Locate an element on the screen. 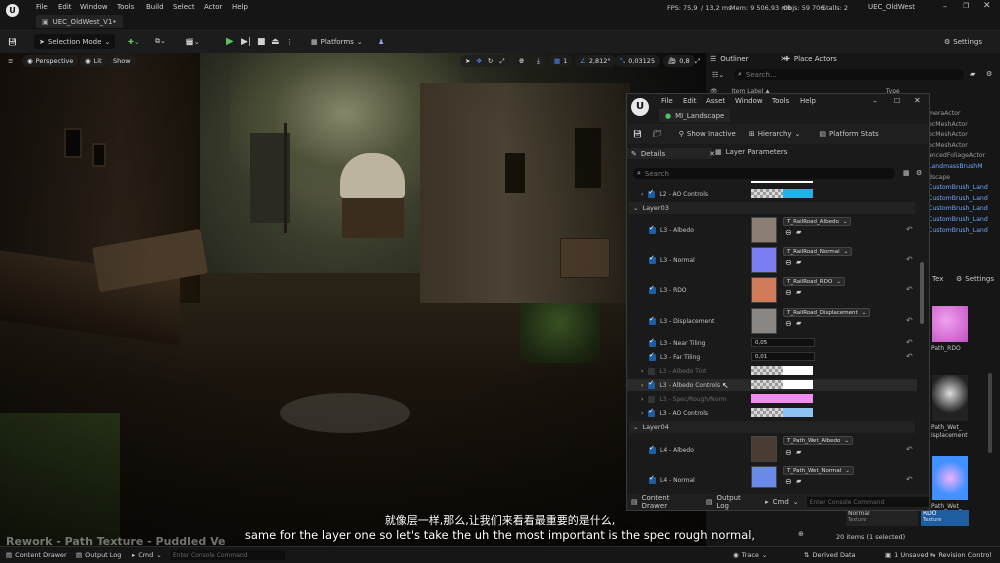  l2-ao-checkbox is located at coordinates (652, 193).